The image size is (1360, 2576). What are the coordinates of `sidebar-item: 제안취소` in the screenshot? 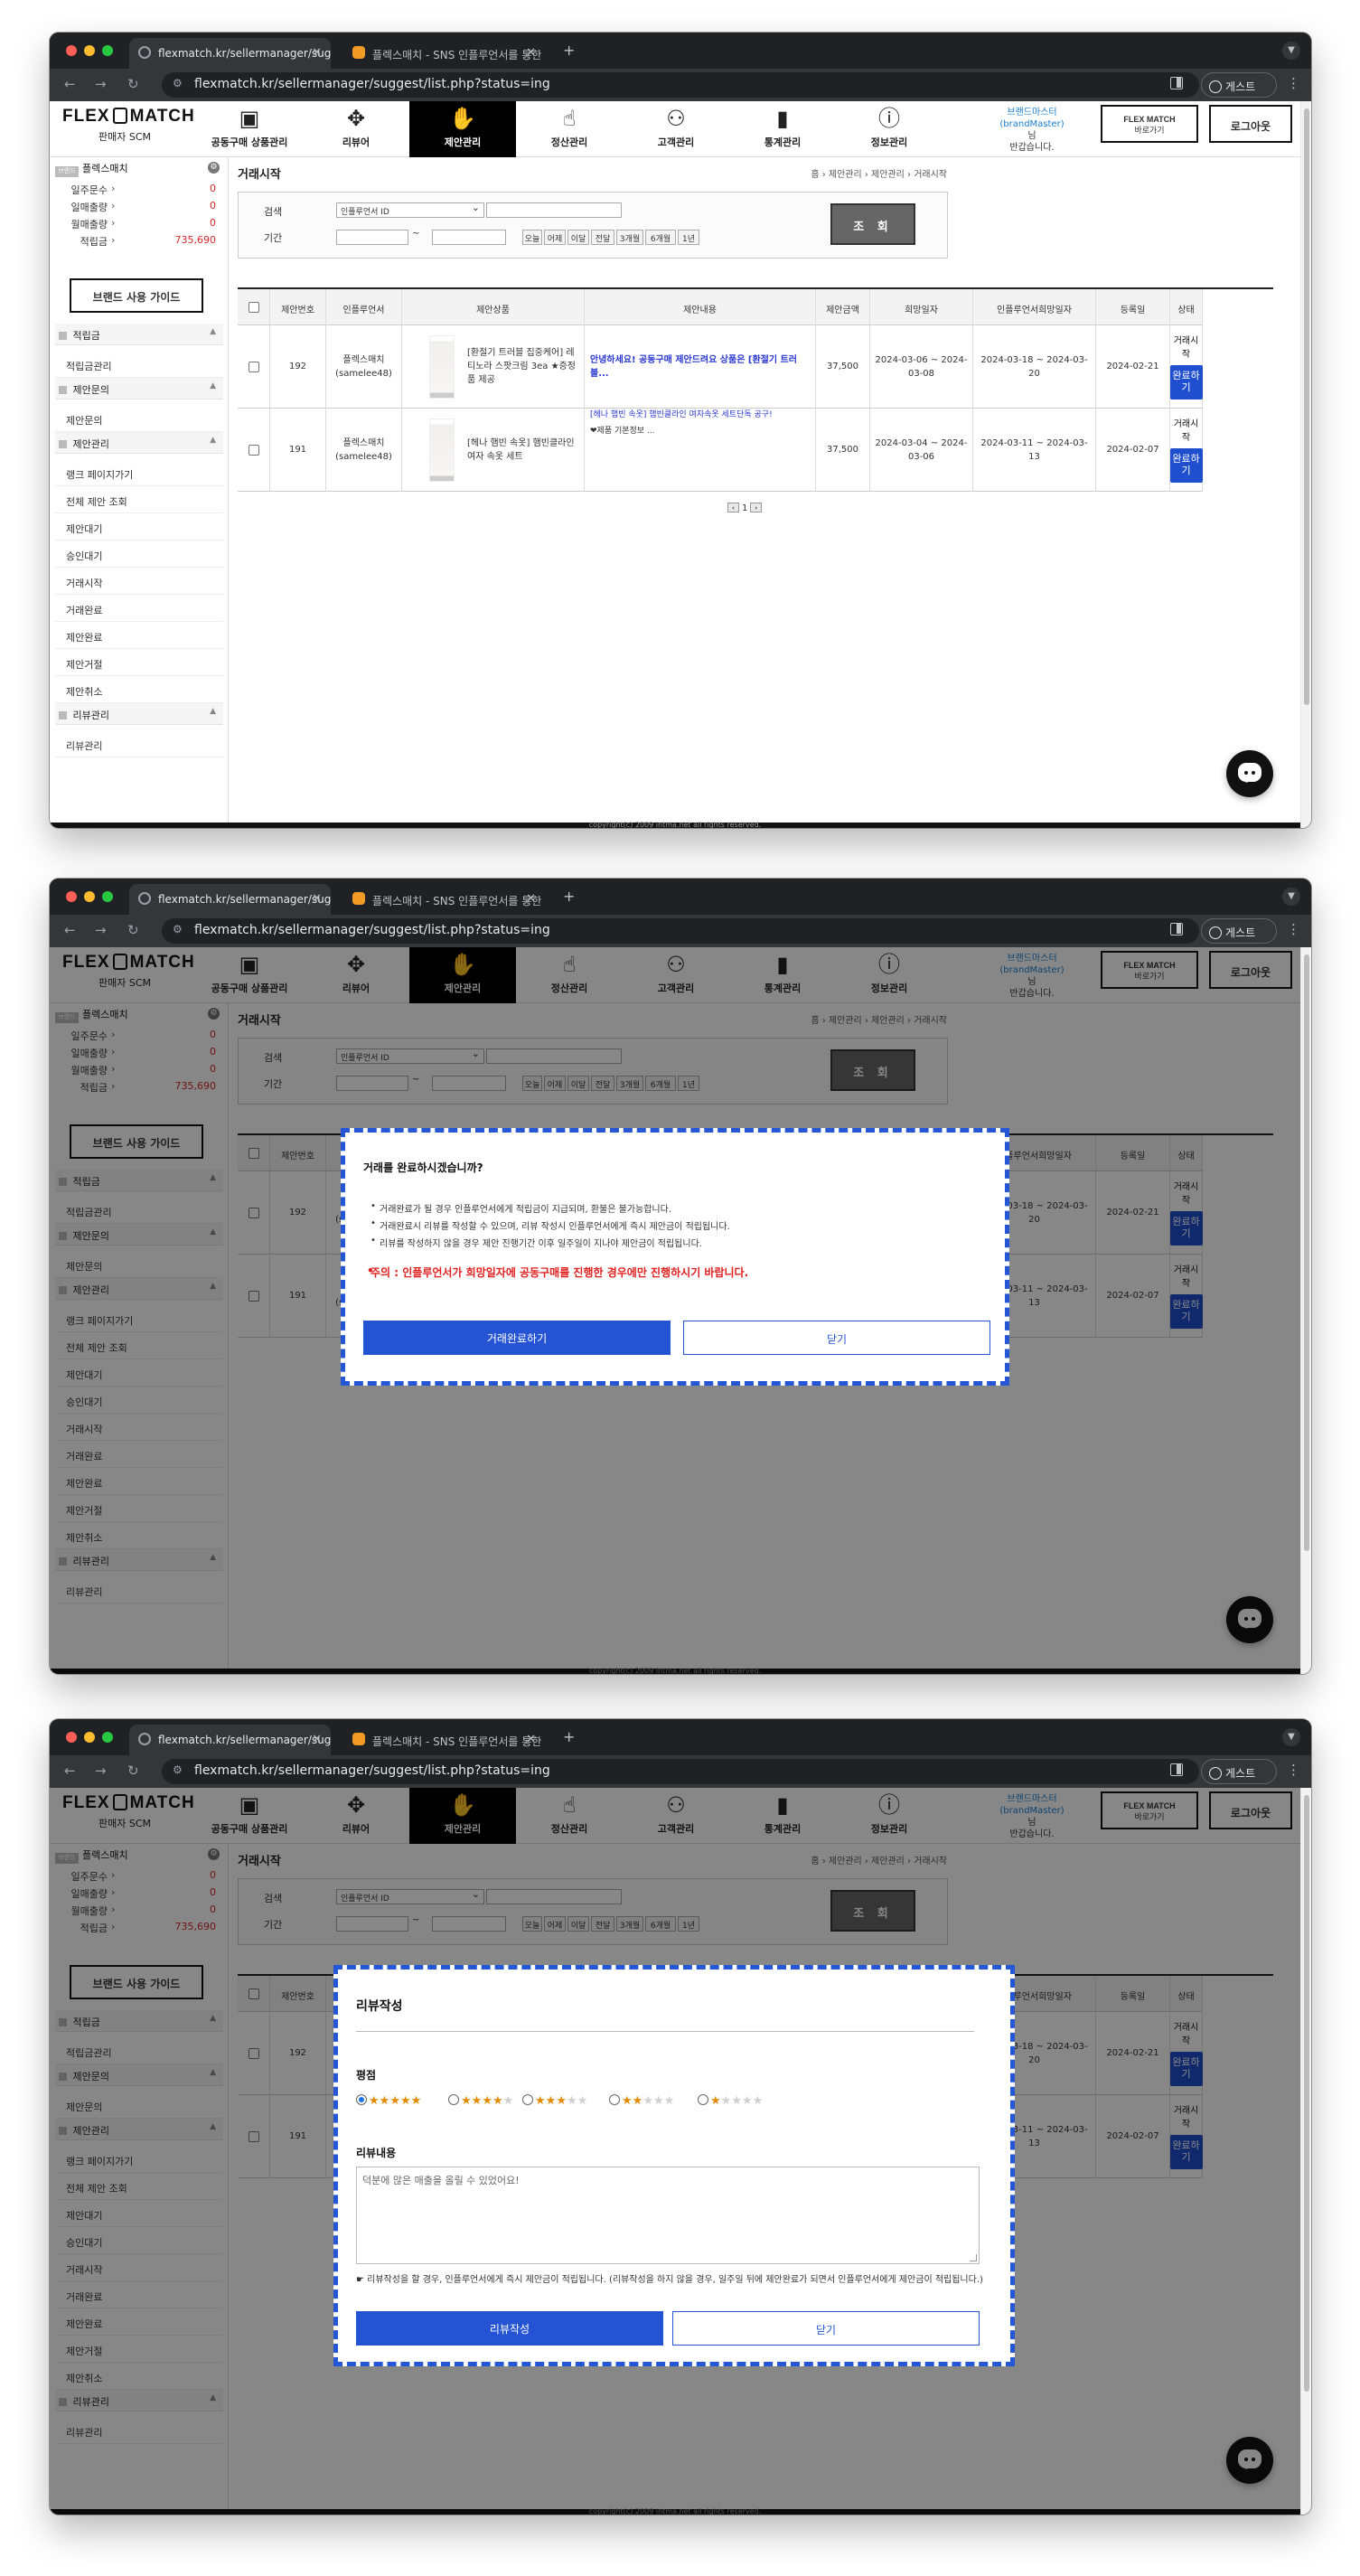 It's located at (139, 689).